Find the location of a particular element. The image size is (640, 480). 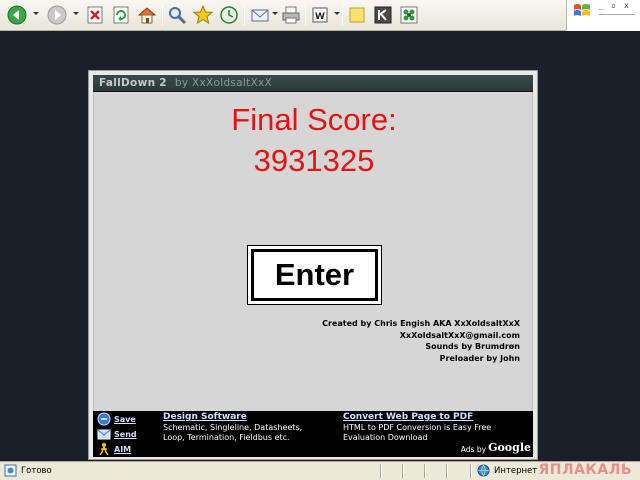

credit-line: XxXoldsaltXxX@gmail.com is located at coordinates (459, 335).